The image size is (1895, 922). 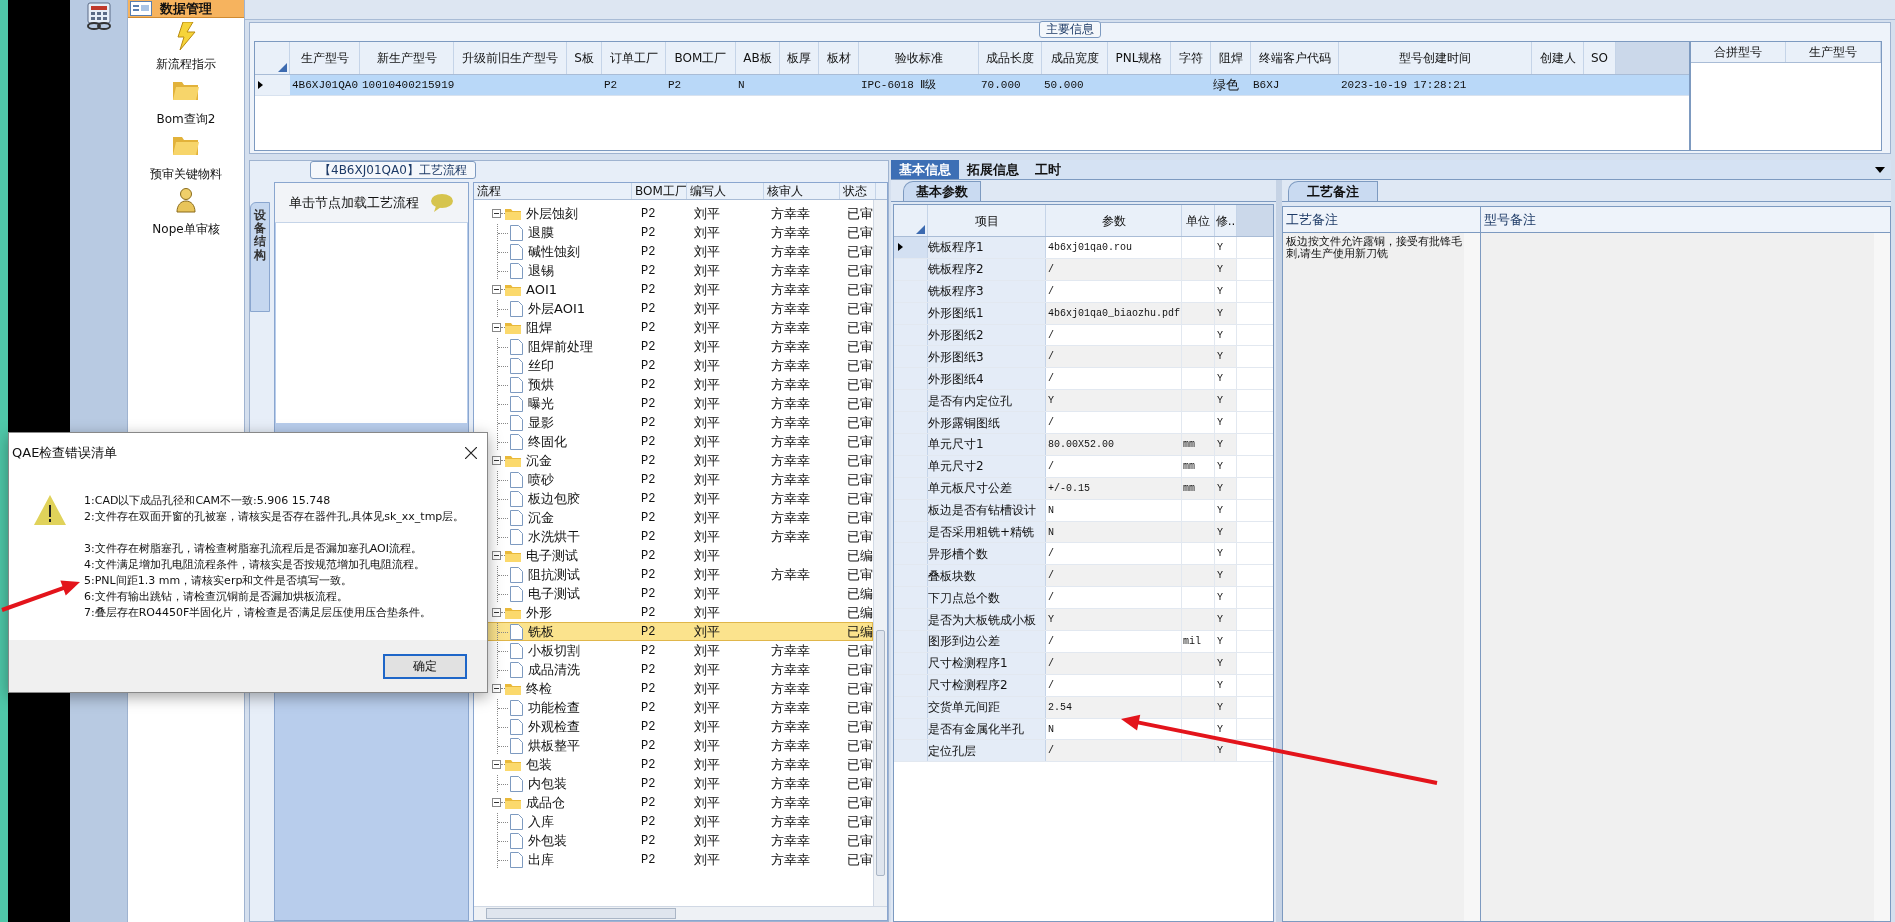 What do you see at coordinates (260, 257) in the screenshot?
I see `side-tab: 设备结构` at bounding box center [260, 257].